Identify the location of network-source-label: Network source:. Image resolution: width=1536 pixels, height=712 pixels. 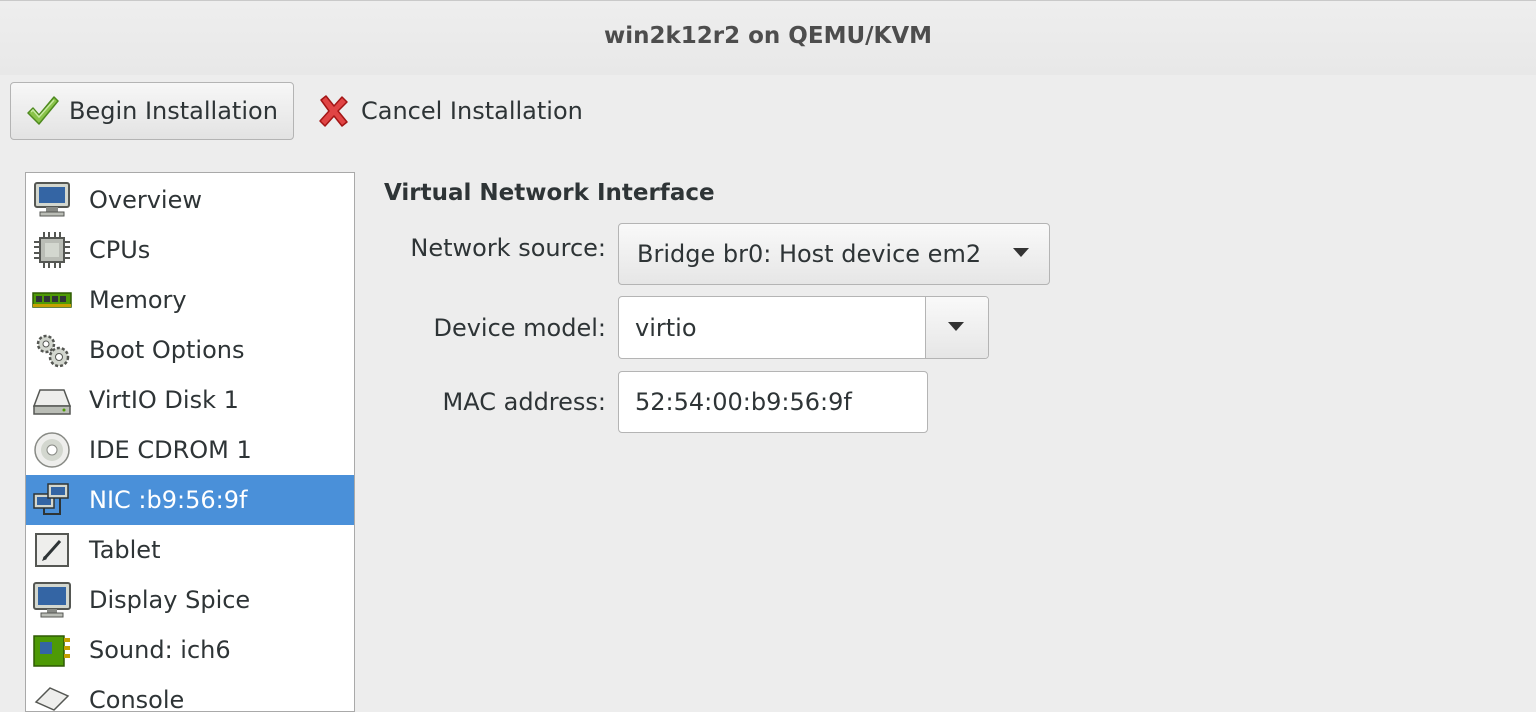
(508, 248).